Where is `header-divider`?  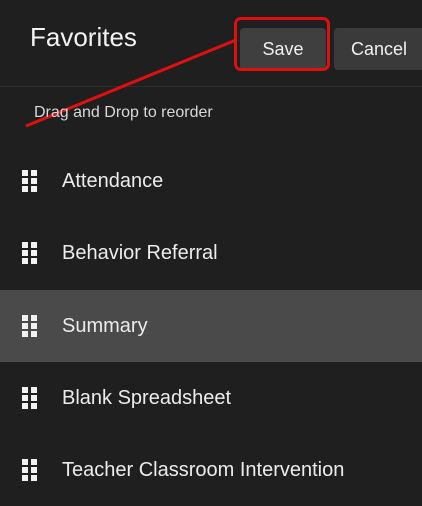
header-divider is located at coordinates (211, 86).